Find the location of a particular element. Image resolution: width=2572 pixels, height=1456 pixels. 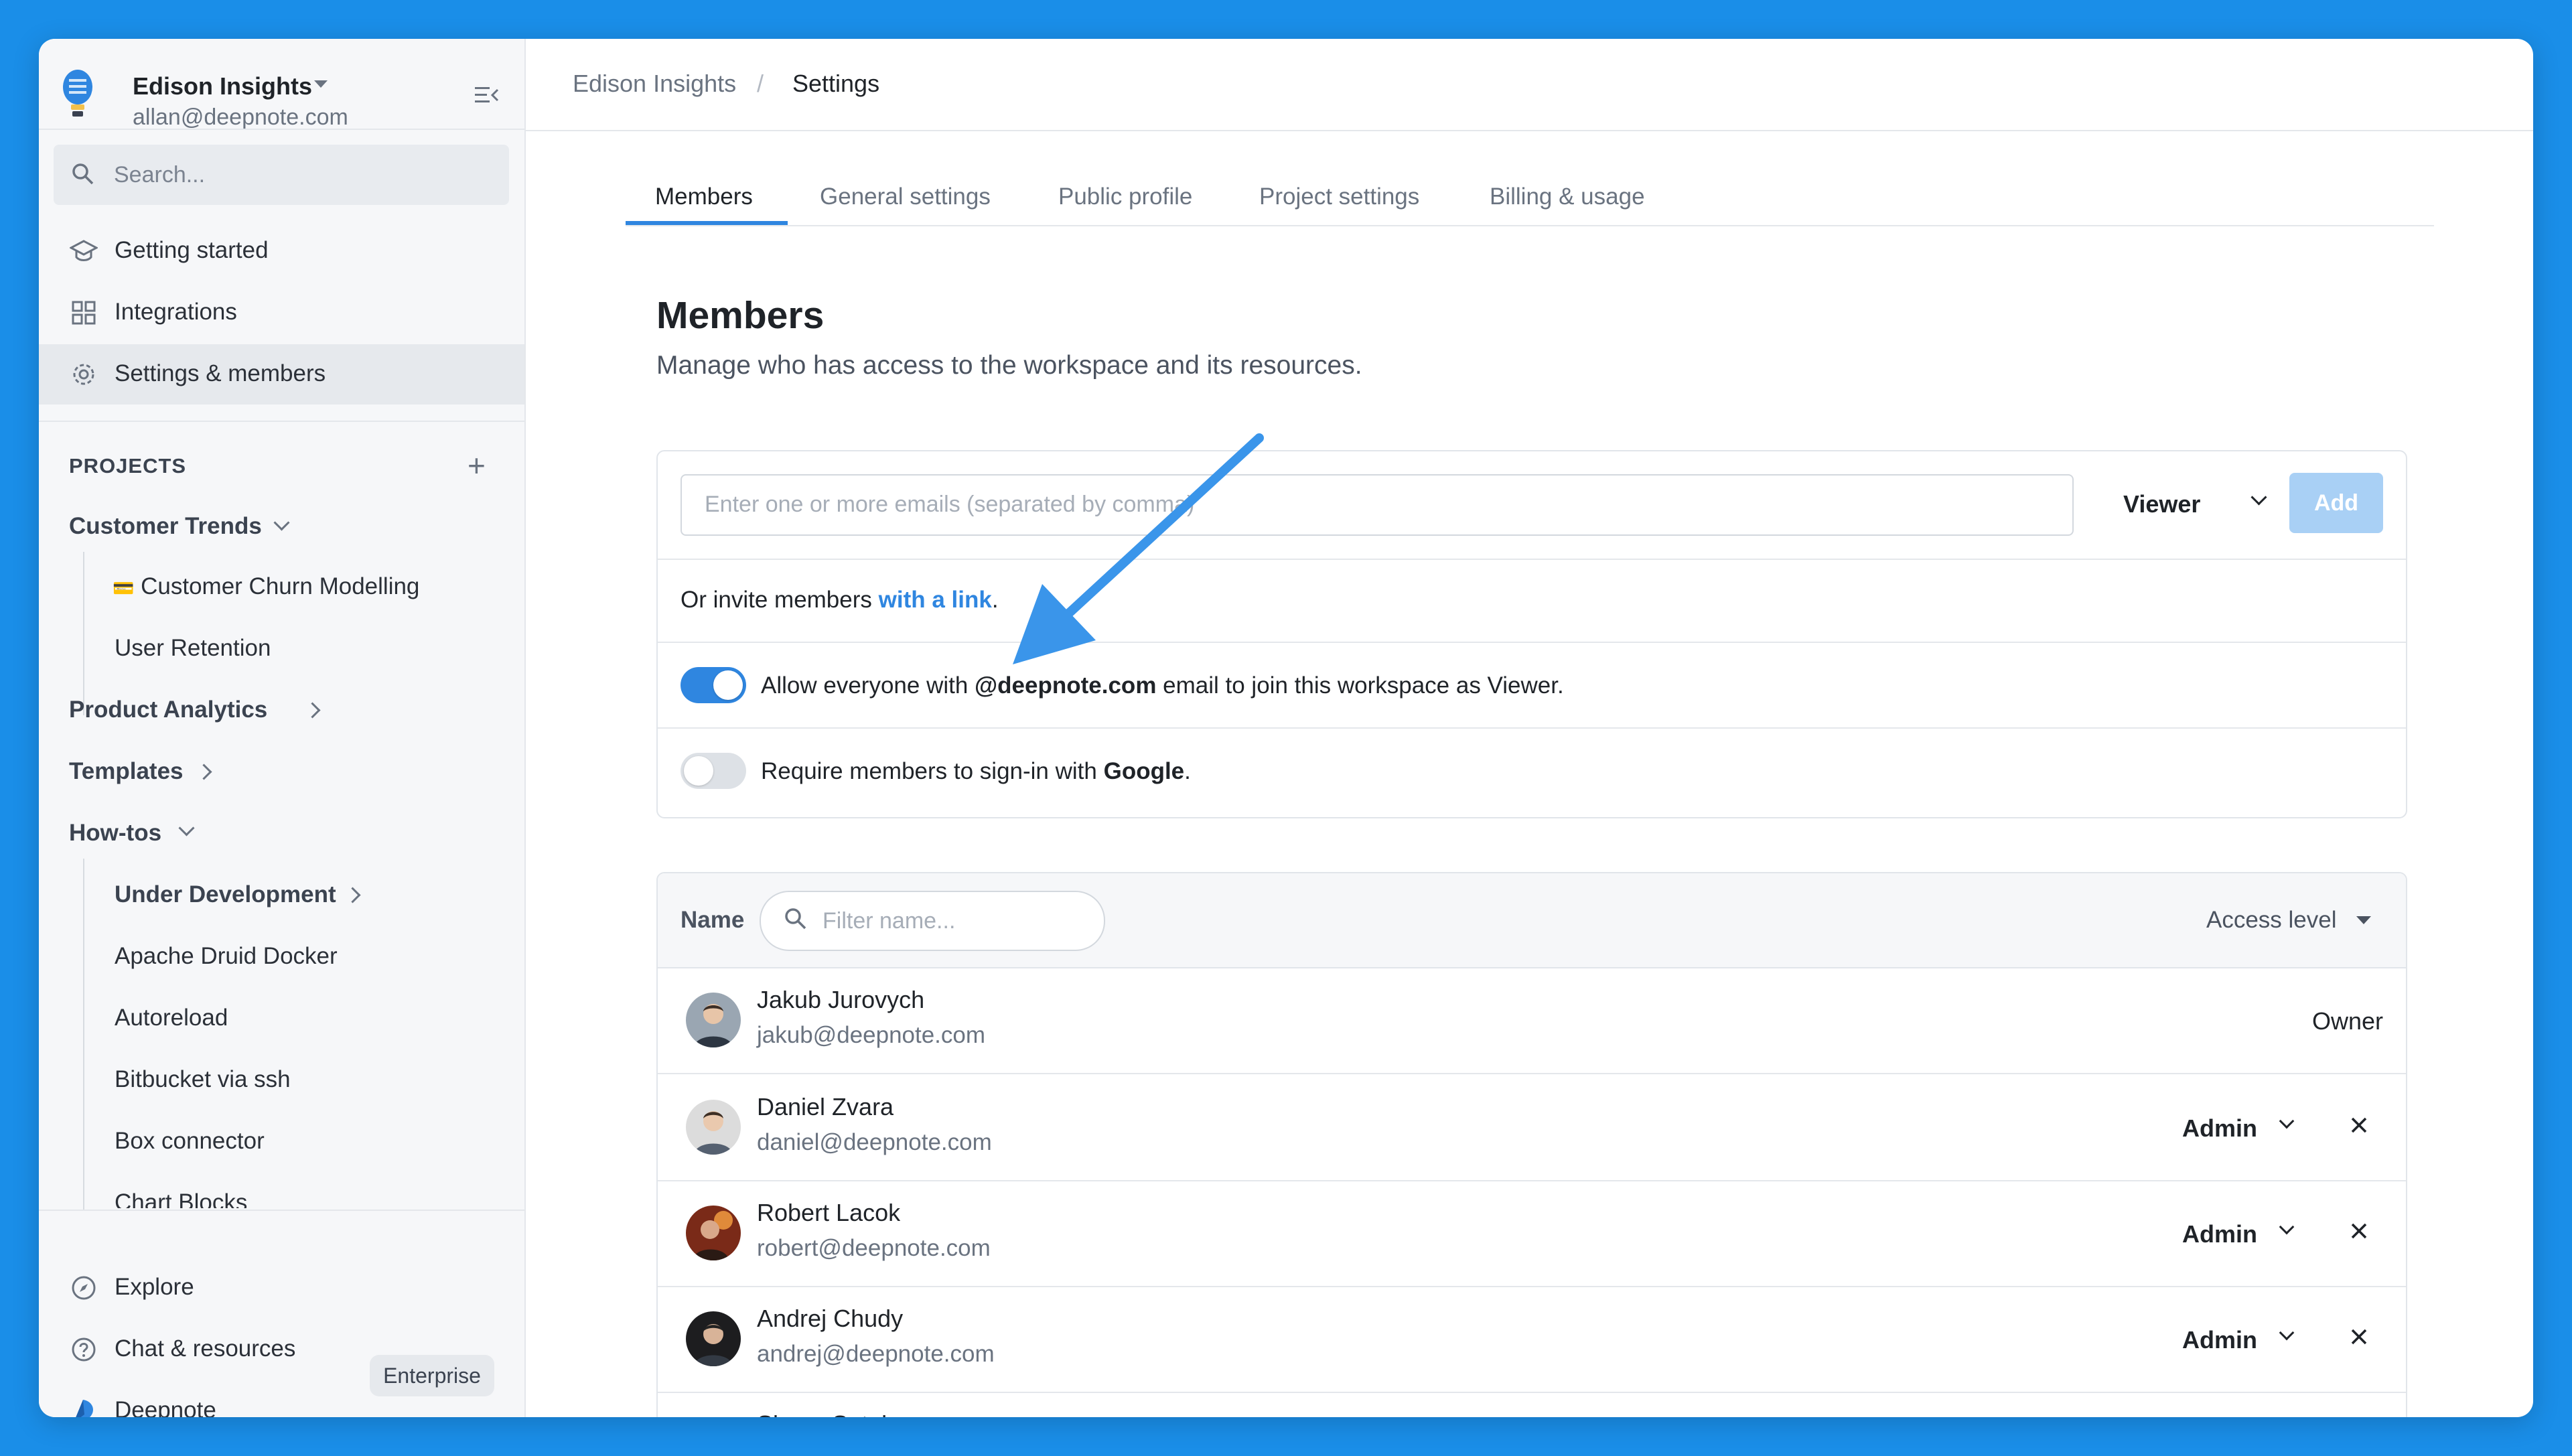

member-name: Daniel Zvara is located at coordinates (826, 1106).